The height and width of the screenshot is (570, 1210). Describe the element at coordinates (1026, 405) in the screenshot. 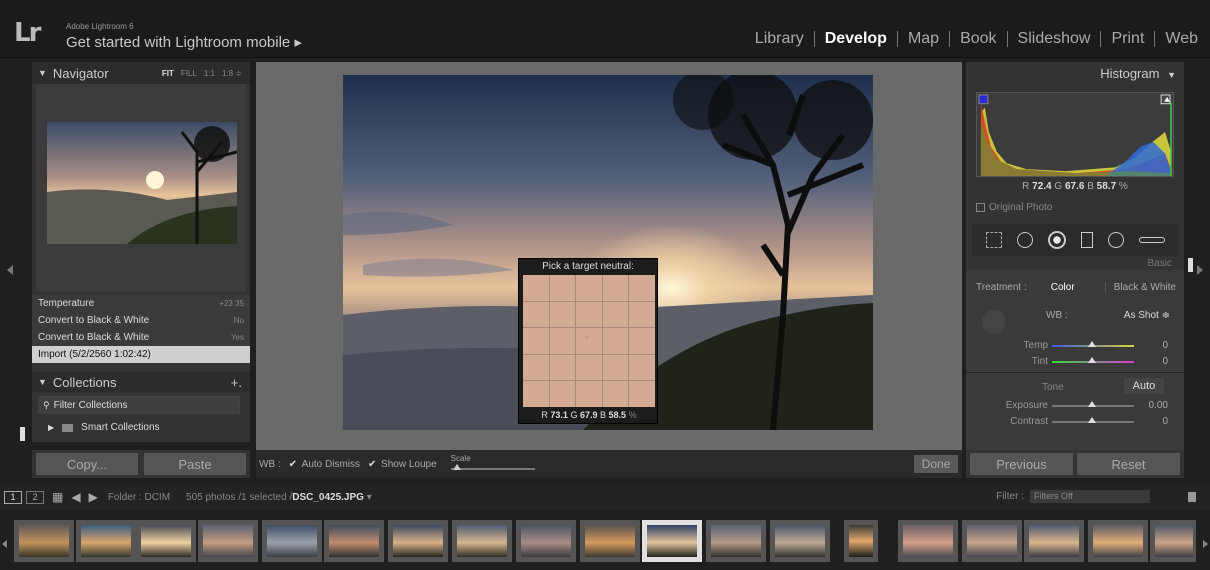

I see `exposure-label: Exposure` at that location.